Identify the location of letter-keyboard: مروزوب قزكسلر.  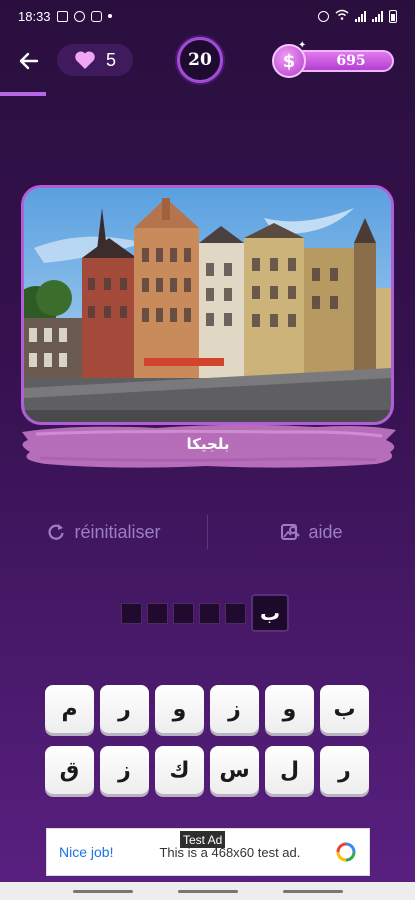
(208, 746).